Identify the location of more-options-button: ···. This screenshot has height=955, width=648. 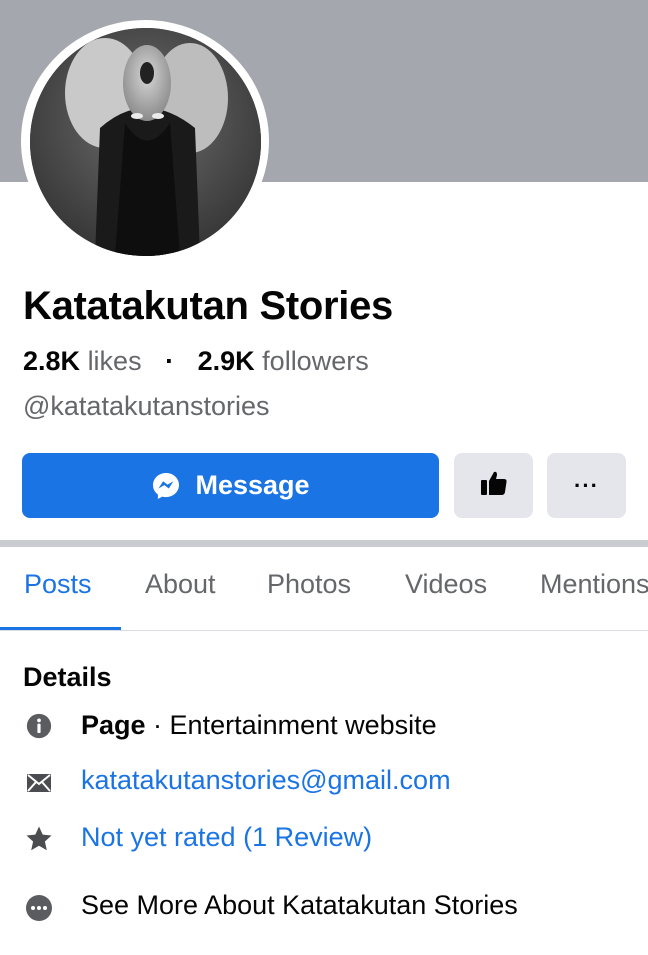
(586, 485).